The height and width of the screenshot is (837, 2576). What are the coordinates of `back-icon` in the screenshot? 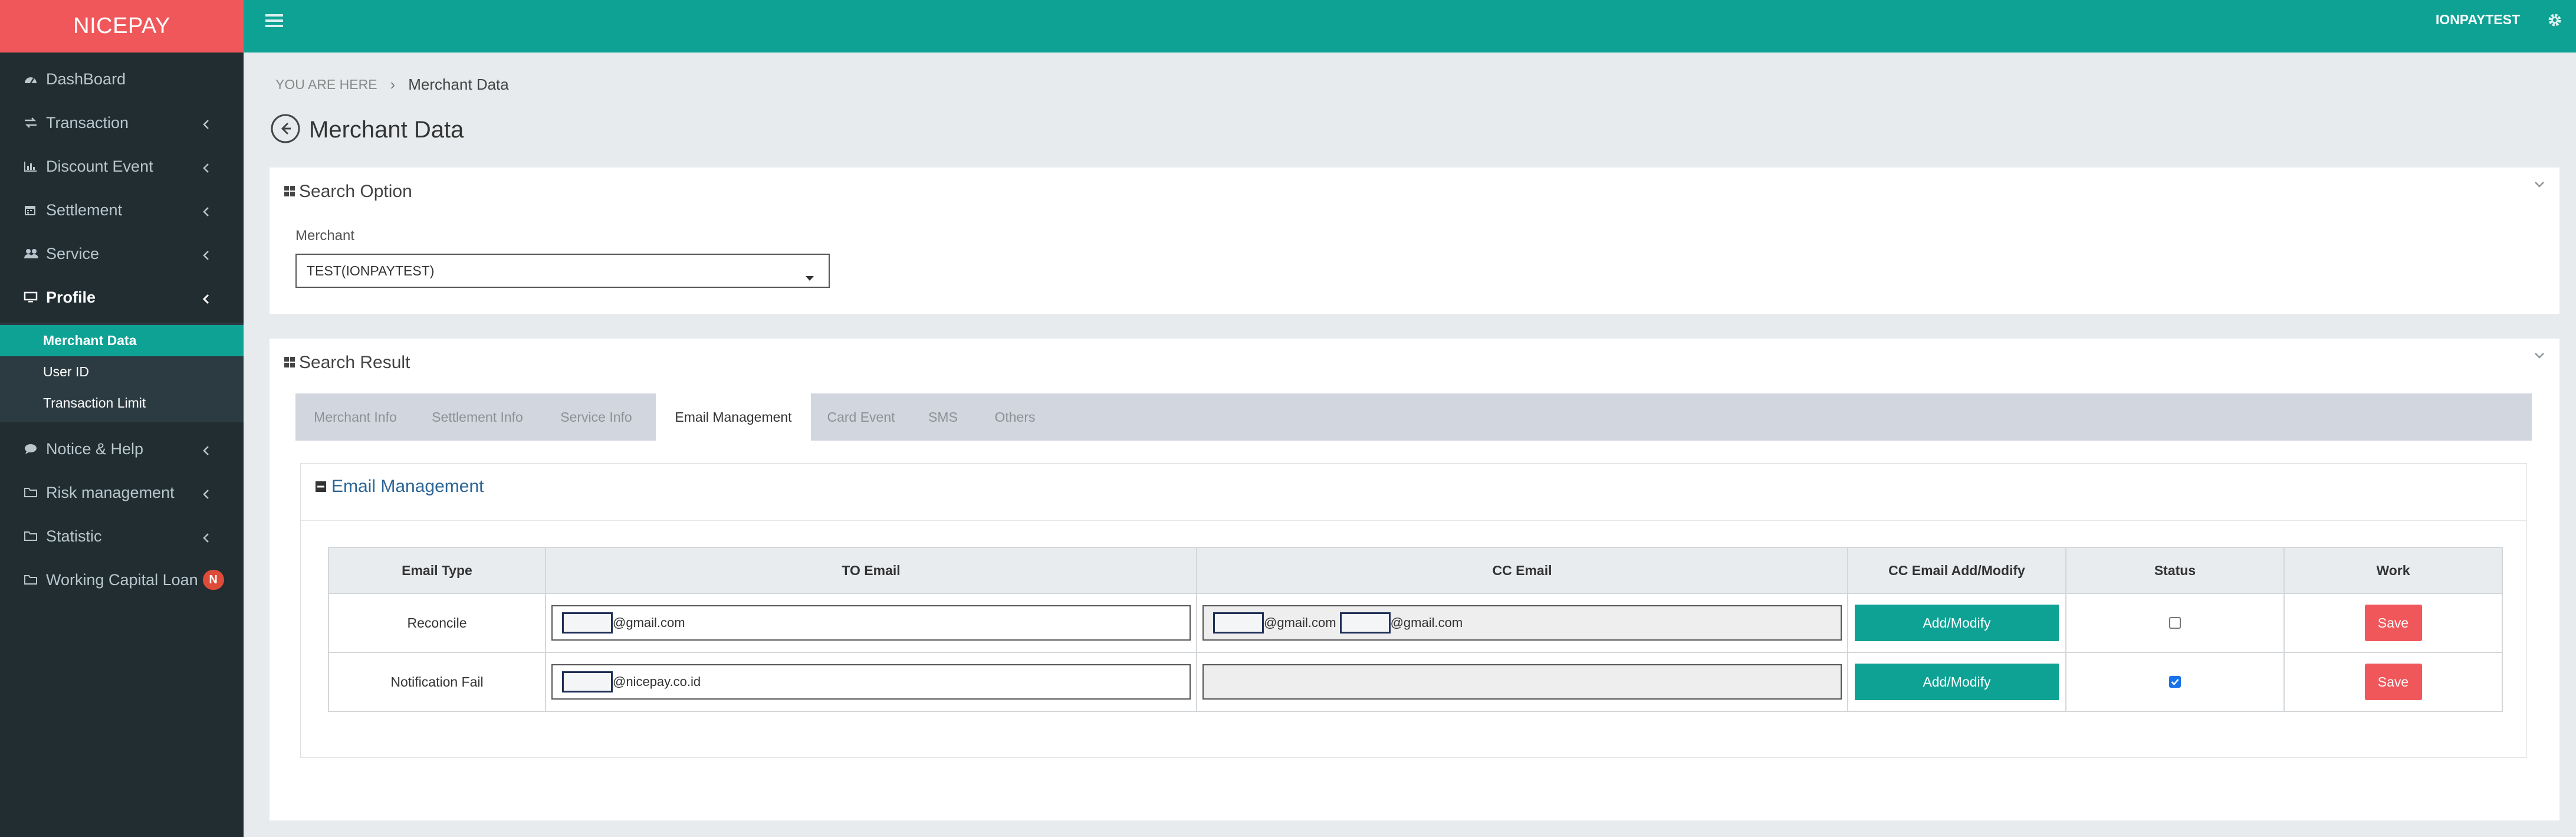 It's located at (285, 130).